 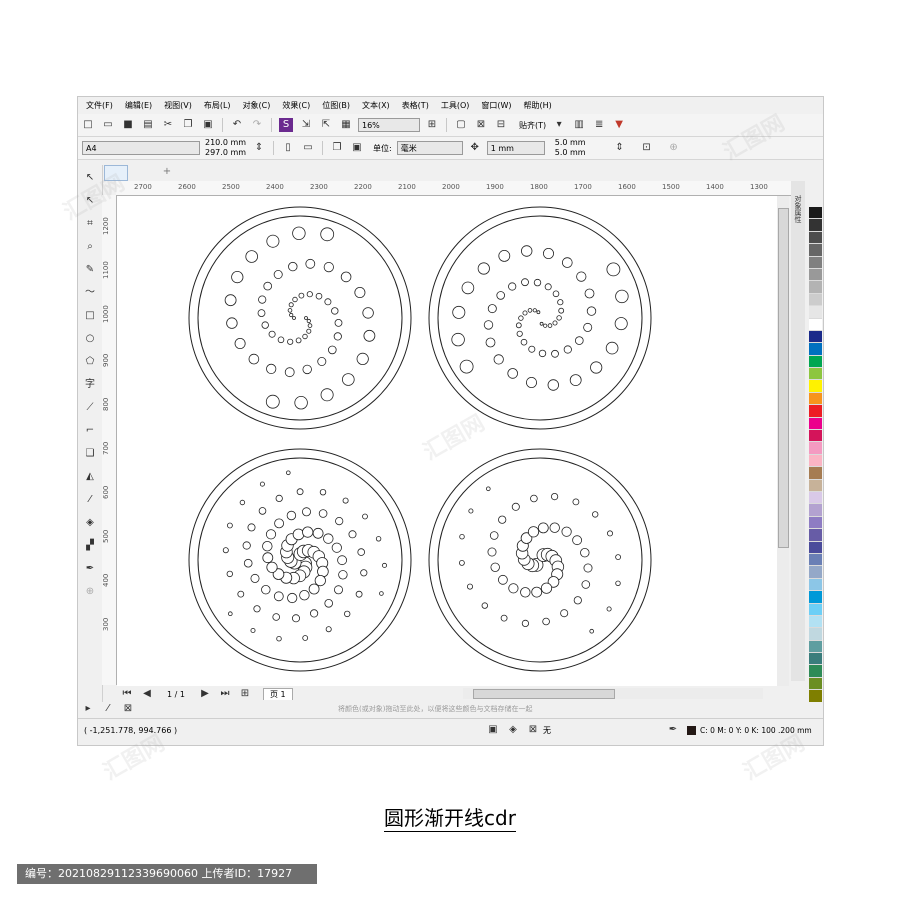 I want to click on page-size-select: A4, so click(x=141, y=148).